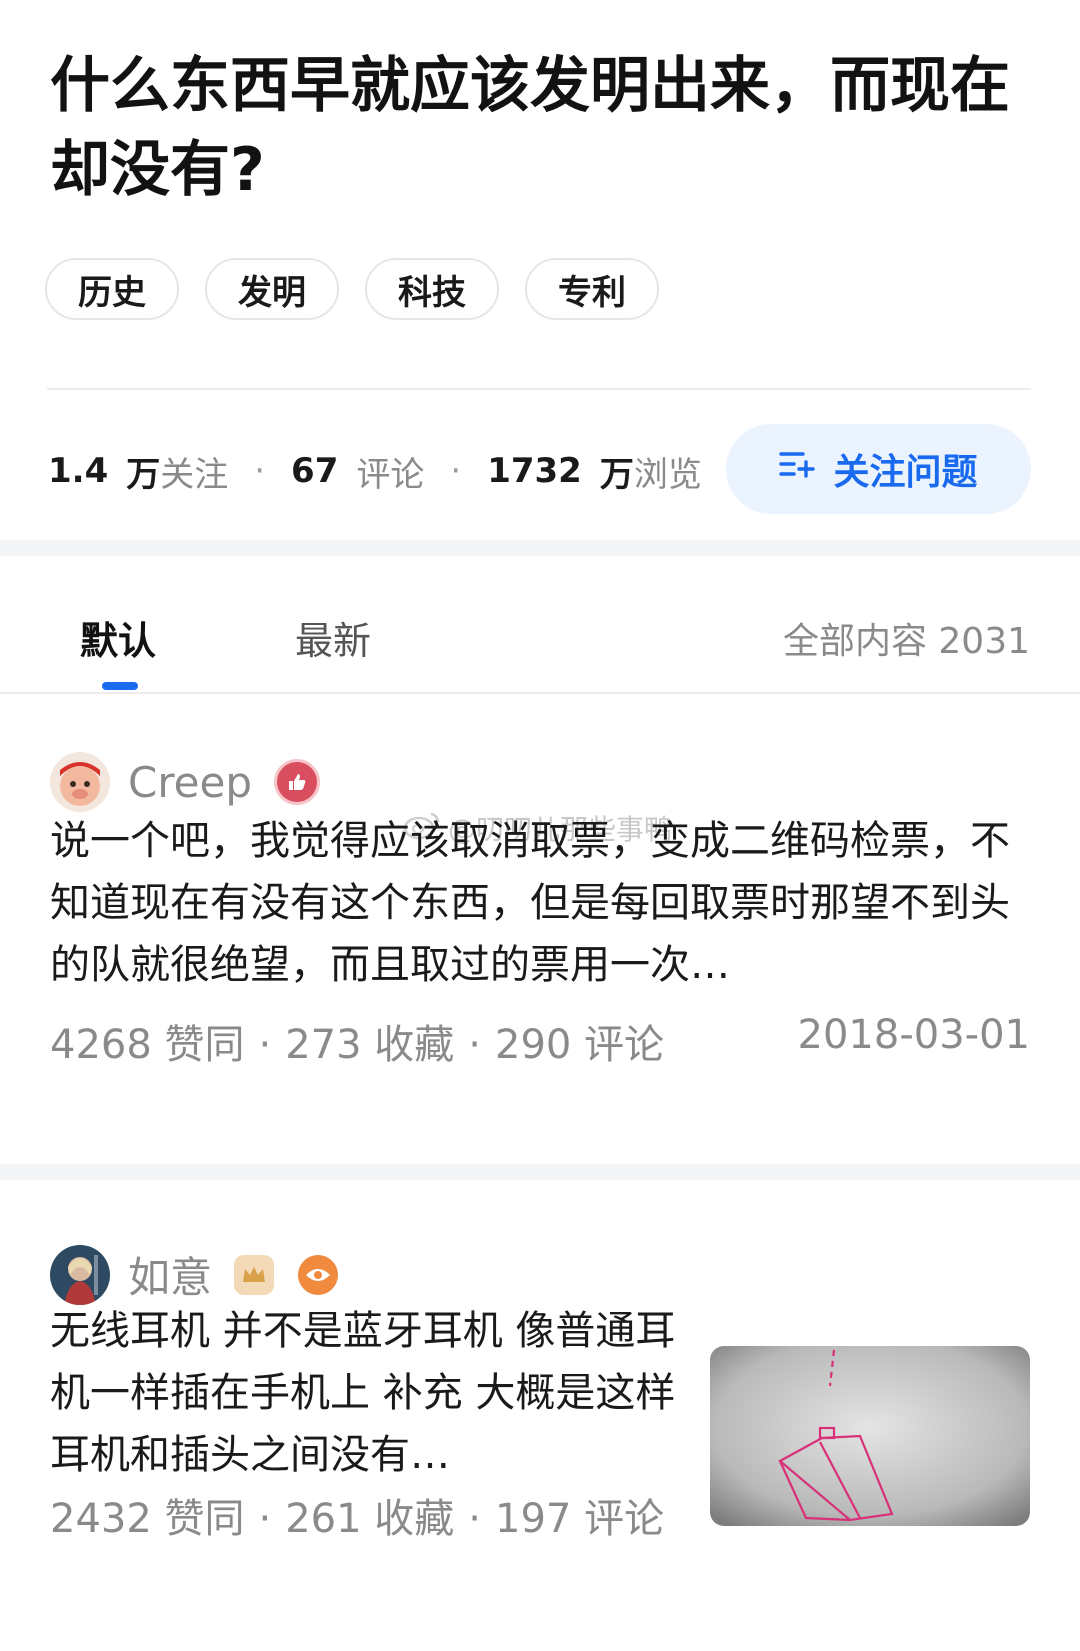 The height and width of the screenshot is (1651, 1080). What do you see at coordinates (315, 471) in the screenshot?
I see `comments-count: 67` at bounding box center [315, 471].